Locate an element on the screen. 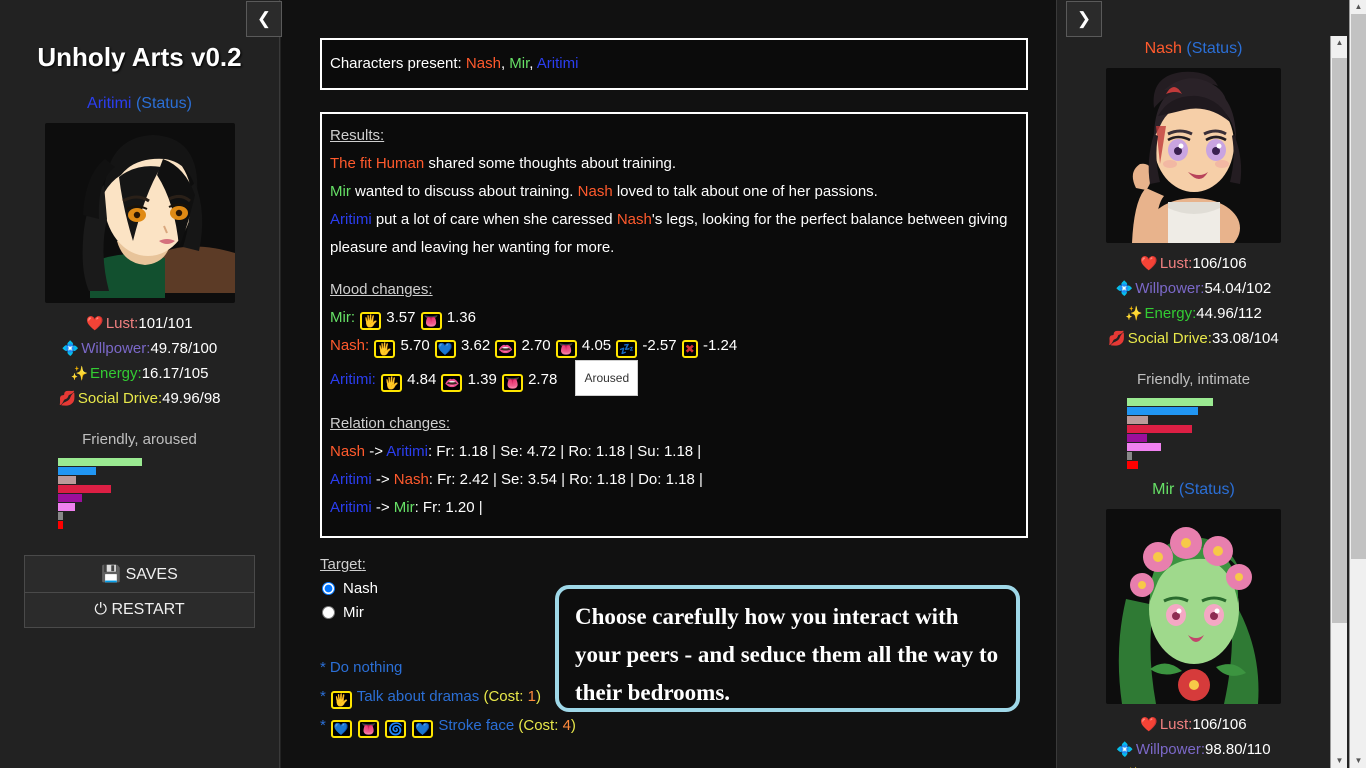  chevron-left-icon: ❮ is located at coordinates (264, 18).